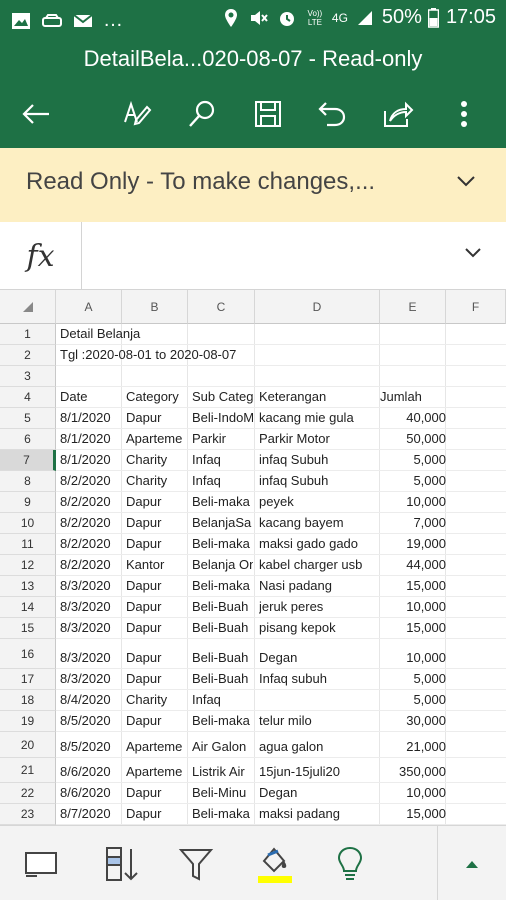 The width and height of the screenshot is (506, 900). I want to click on cell-a14: 8/3/2020, so click(90, 607).